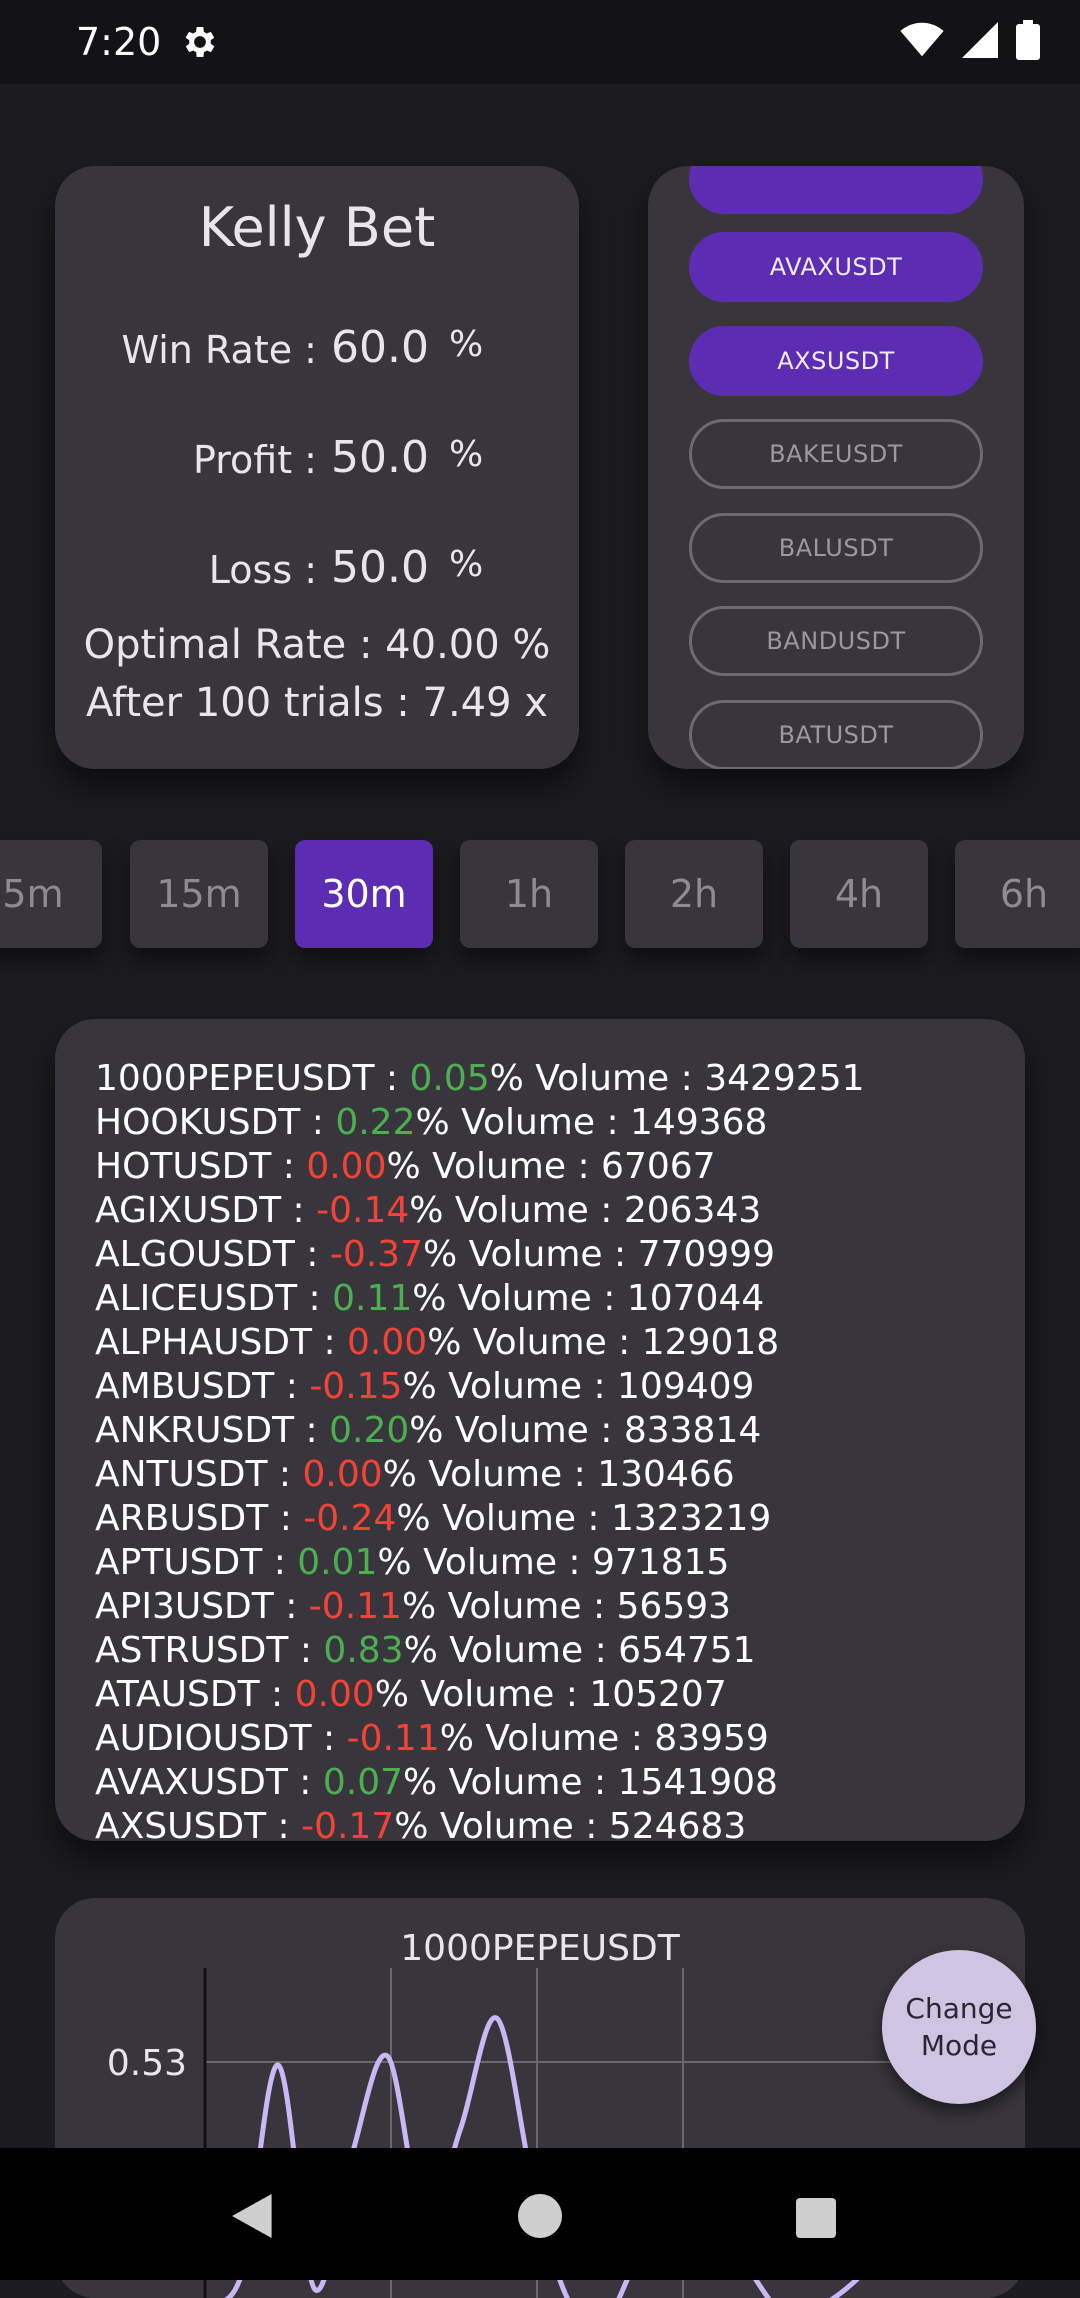  I want to click on loss-input: 50.0, so click(380, 567).